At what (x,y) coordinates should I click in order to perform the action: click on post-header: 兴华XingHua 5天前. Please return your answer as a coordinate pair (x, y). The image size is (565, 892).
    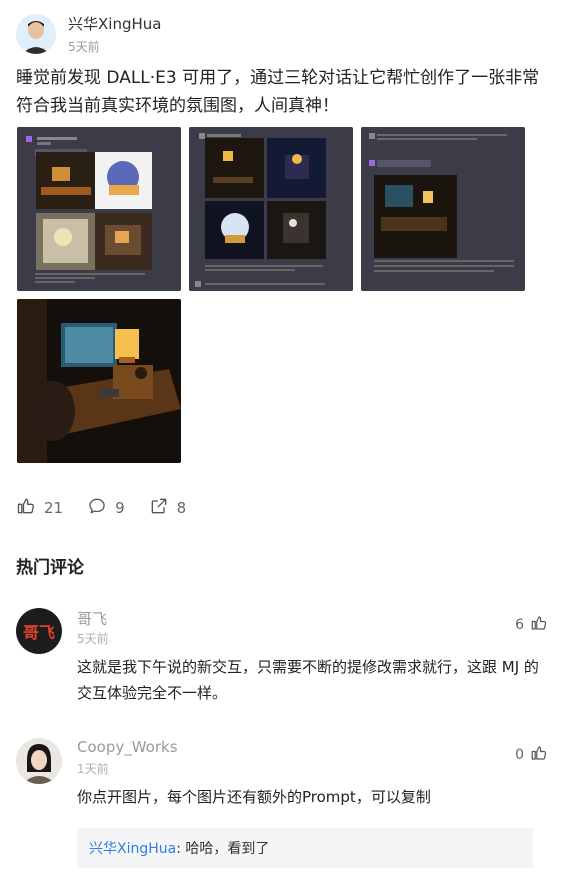
    Looking at the image, I should click on (88, 34).